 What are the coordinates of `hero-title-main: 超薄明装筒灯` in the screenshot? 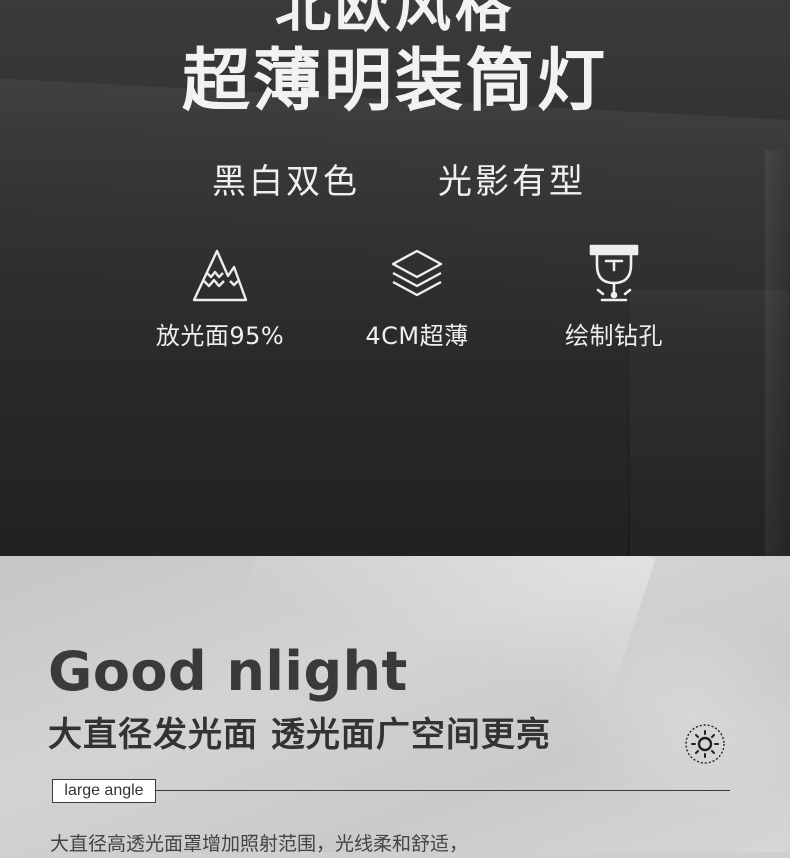 It's located at (394, 81).